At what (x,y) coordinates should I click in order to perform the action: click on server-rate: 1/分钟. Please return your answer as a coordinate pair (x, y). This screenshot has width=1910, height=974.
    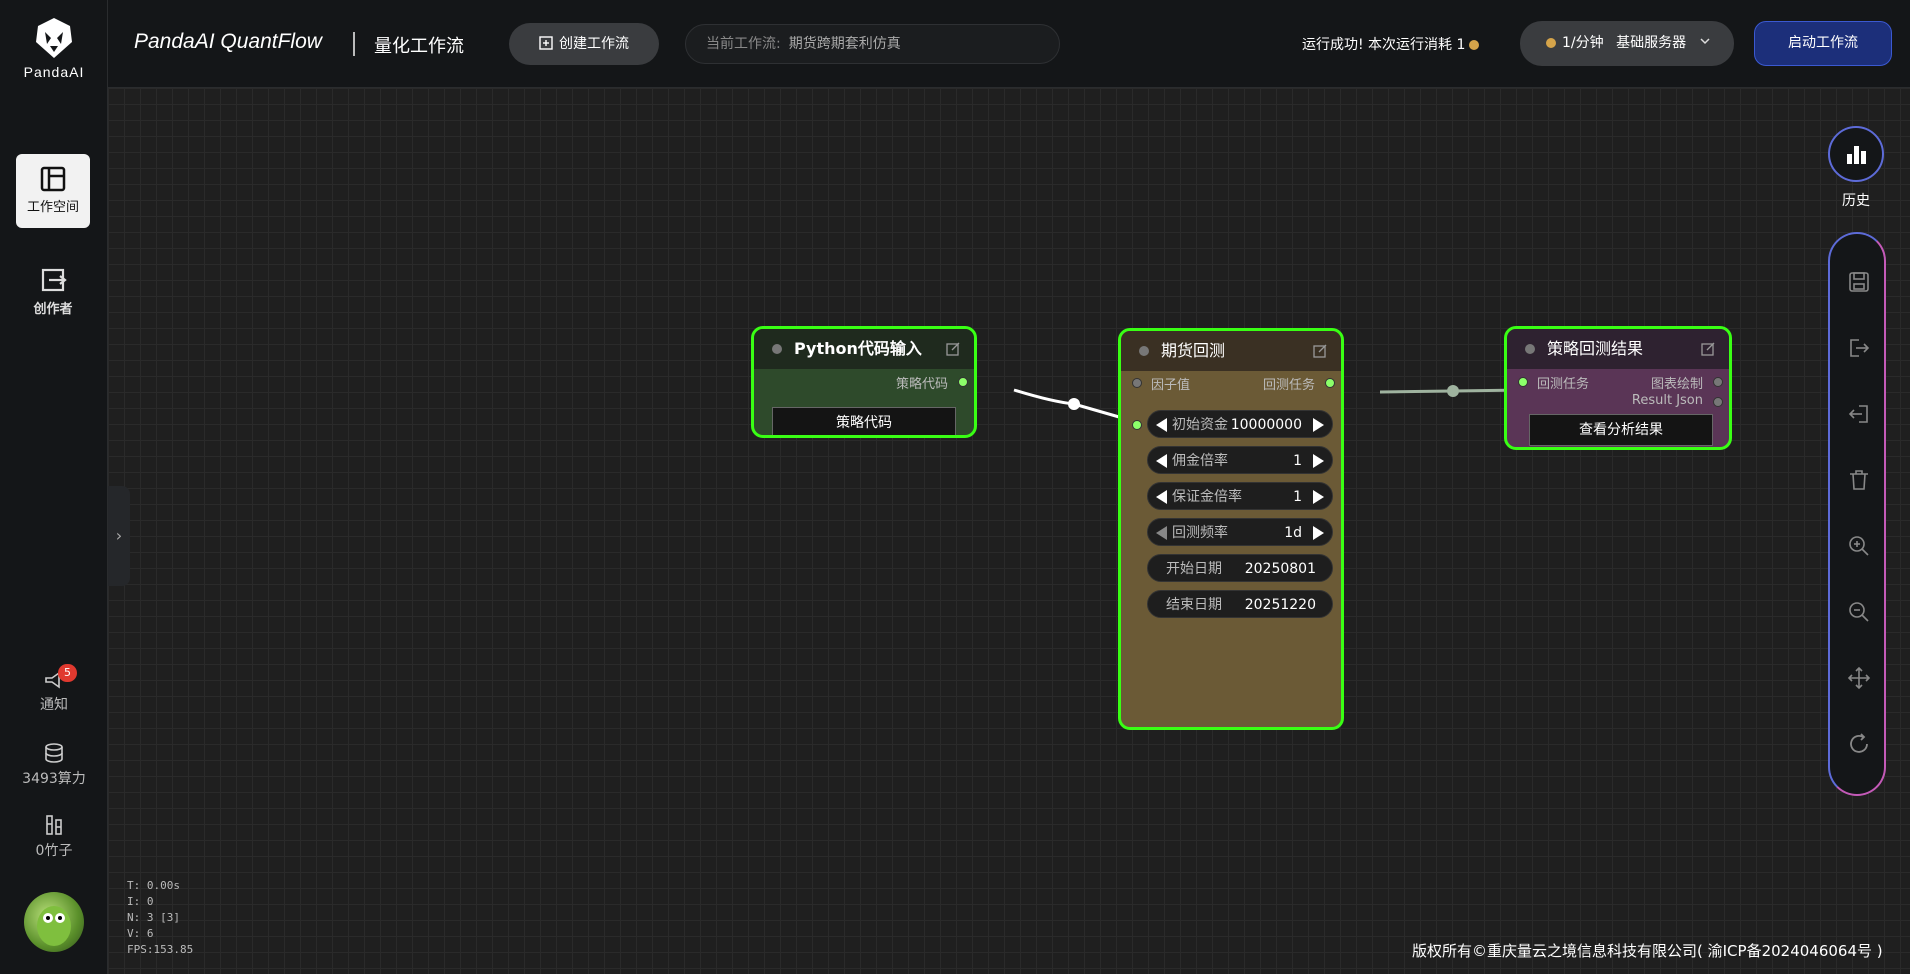
    Looking at the image, I should click on (1583, 43).